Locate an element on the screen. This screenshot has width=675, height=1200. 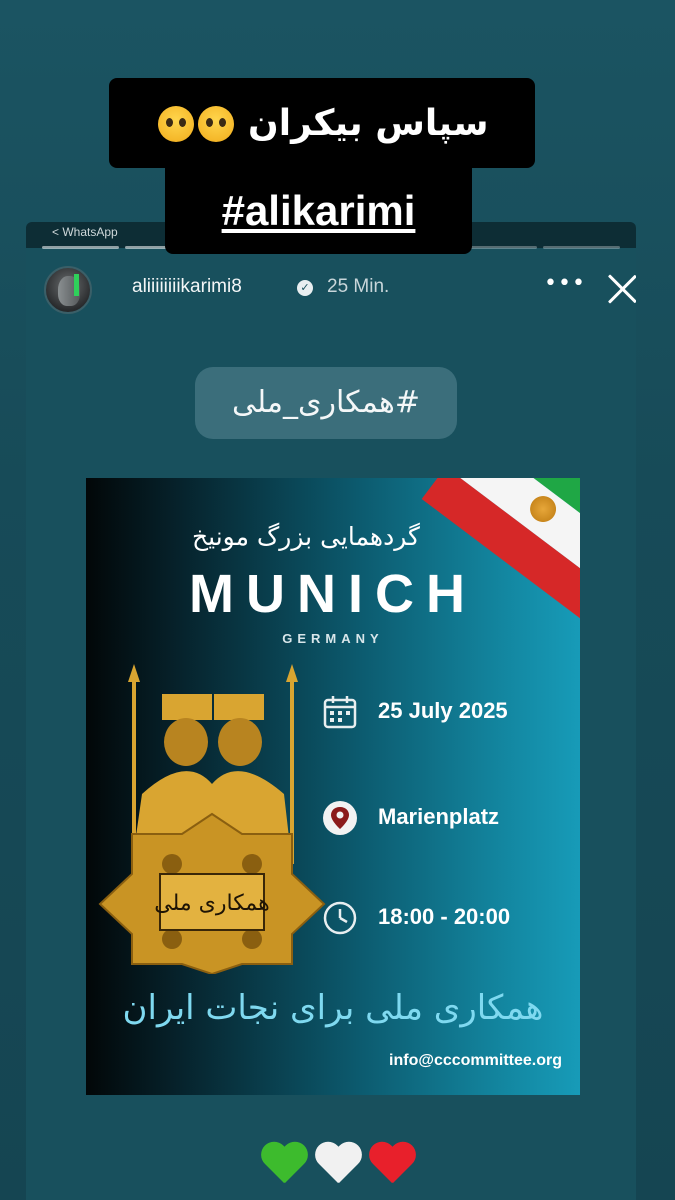
event-location: Marienplatz is located at coordinates (439, 816).